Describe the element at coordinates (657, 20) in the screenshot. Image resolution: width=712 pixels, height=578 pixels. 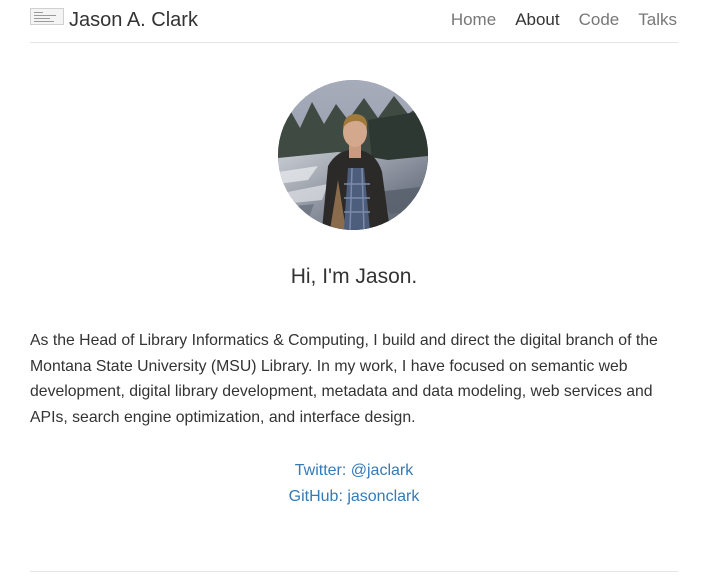
I see `nav-item-talks: Talks` at that location.